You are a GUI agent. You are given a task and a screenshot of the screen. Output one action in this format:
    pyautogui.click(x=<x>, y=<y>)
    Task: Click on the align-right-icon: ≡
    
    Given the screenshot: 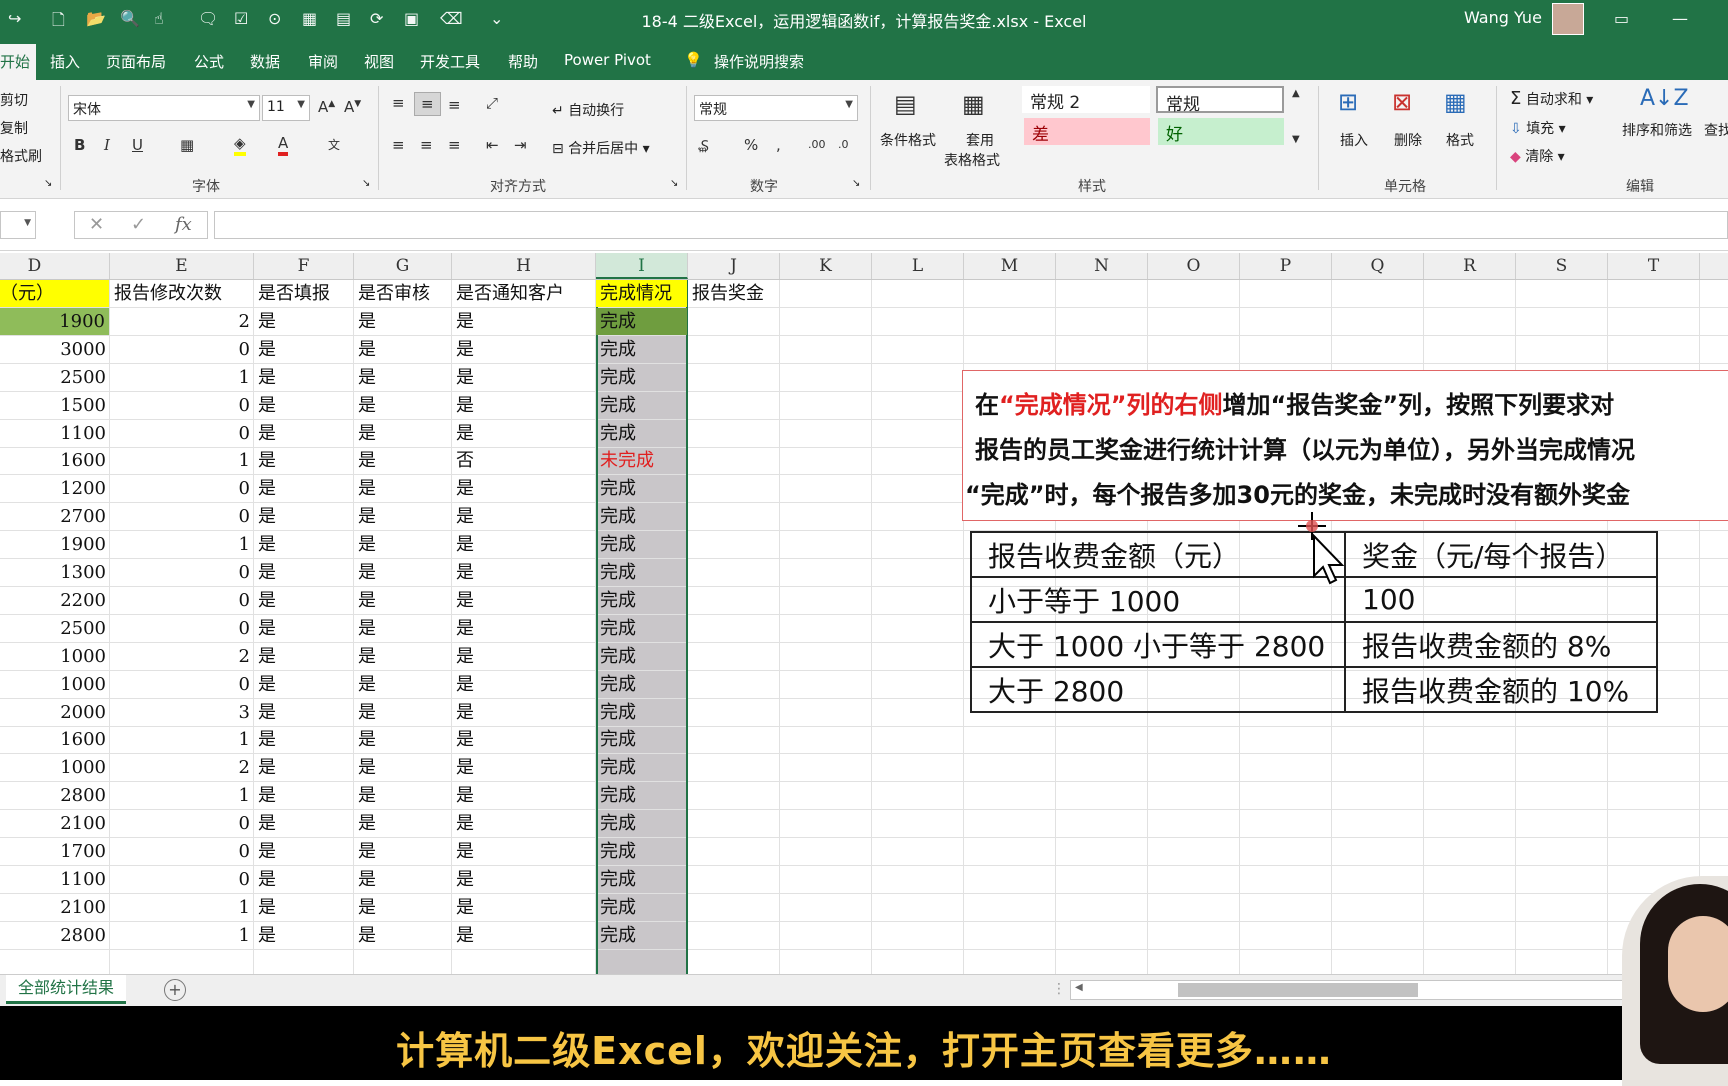 What is the action you would take?
    pyautogui.click(x=454, y=145)
    